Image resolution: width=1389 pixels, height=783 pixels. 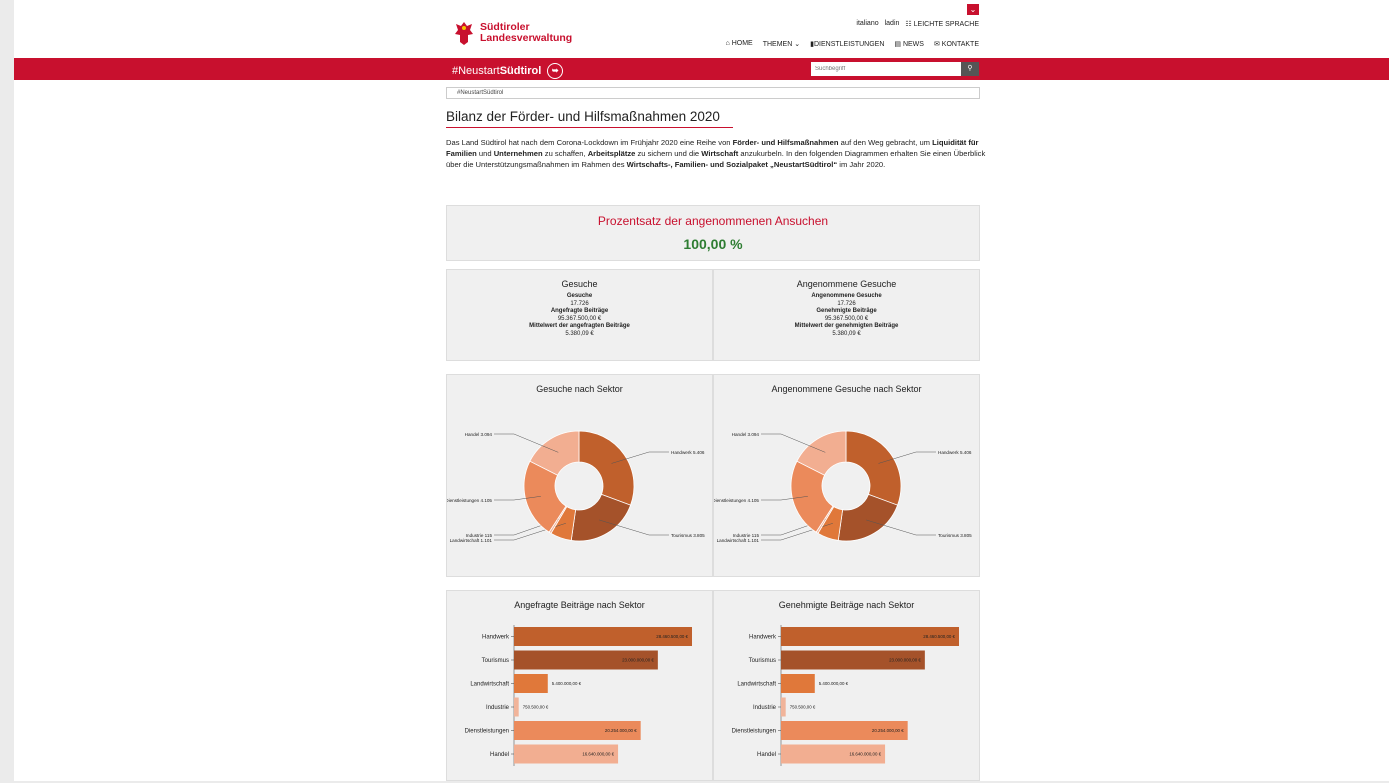 What do you see at coordinates (688, 452) in the screenshot?
I see `slice-label: Handwerk 5.406` at bounding box center [688, 452].